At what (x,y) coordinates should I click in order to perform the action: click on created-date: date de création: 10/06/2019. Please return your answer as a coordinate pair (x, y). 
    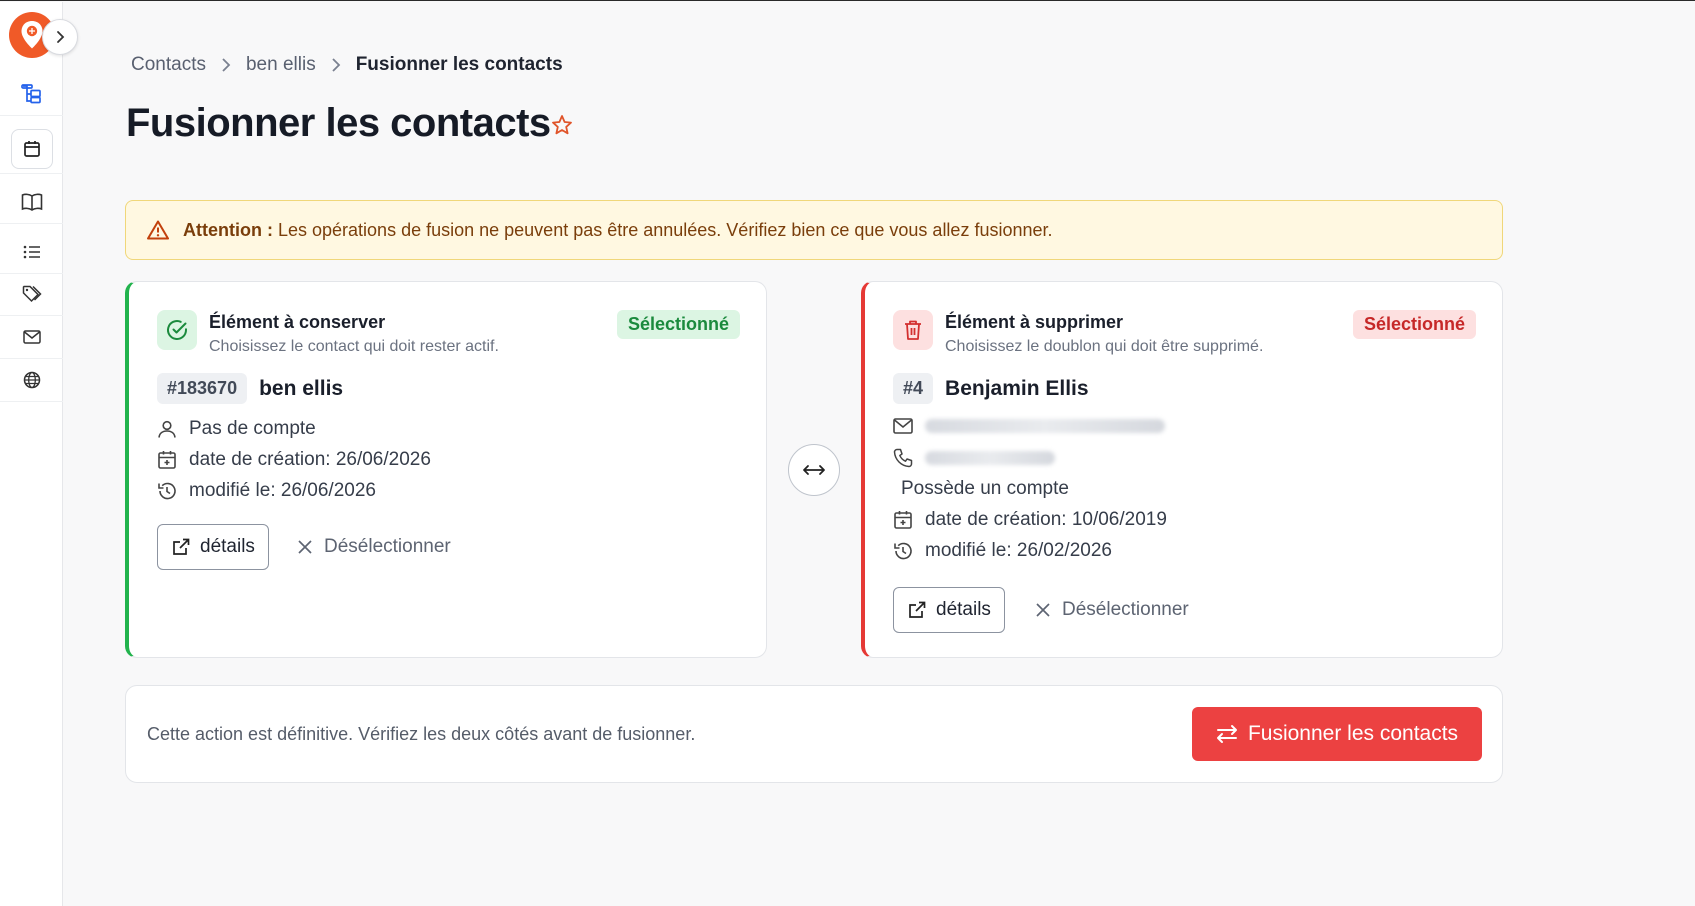
    Looking at the image, I should click on (1046, 519).